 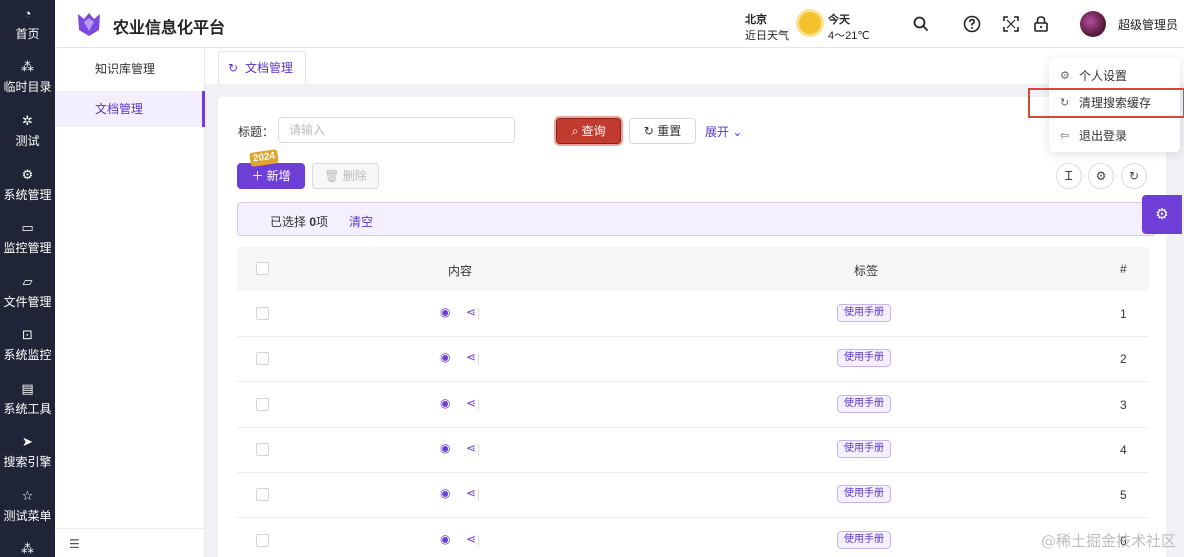 I want to click on theme-settings-gear-icon: ⚙, so click(x=1162, y=214).